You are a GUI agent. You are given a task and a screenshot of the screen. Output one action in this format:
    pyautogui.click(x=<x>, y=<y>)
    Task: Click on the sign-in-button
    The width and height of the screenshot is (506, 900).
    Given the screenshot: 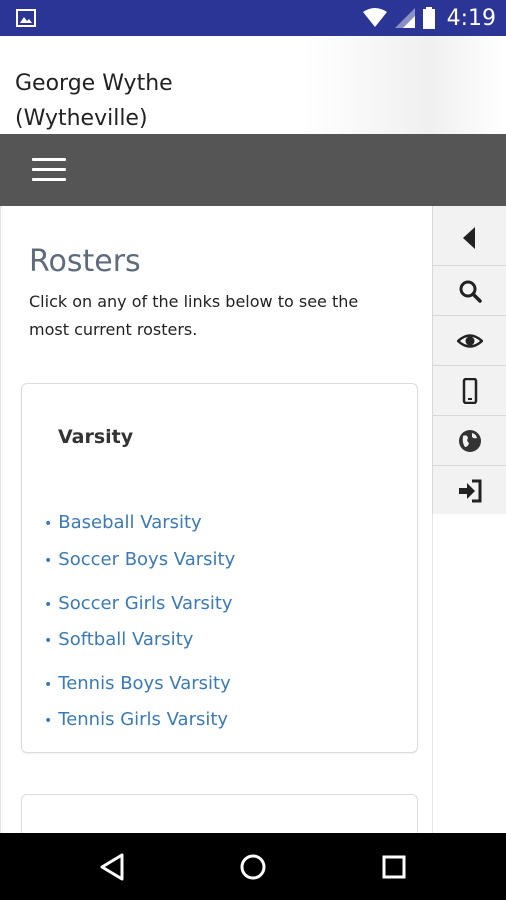 What is the action you would take?
    pyautogui.click(x=469, y=491)
    